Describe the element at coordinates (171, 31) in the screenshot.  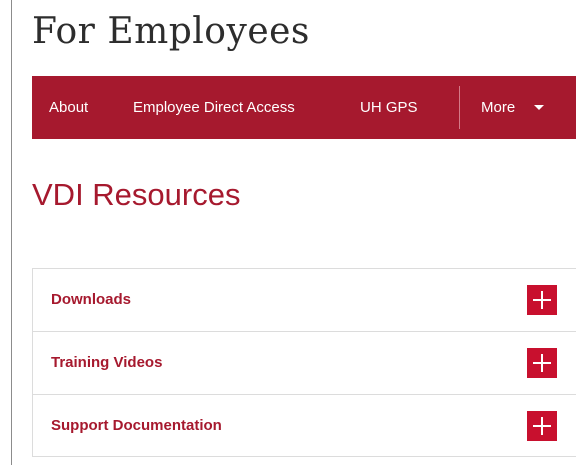
I see `site-title: For Employees` at that location.